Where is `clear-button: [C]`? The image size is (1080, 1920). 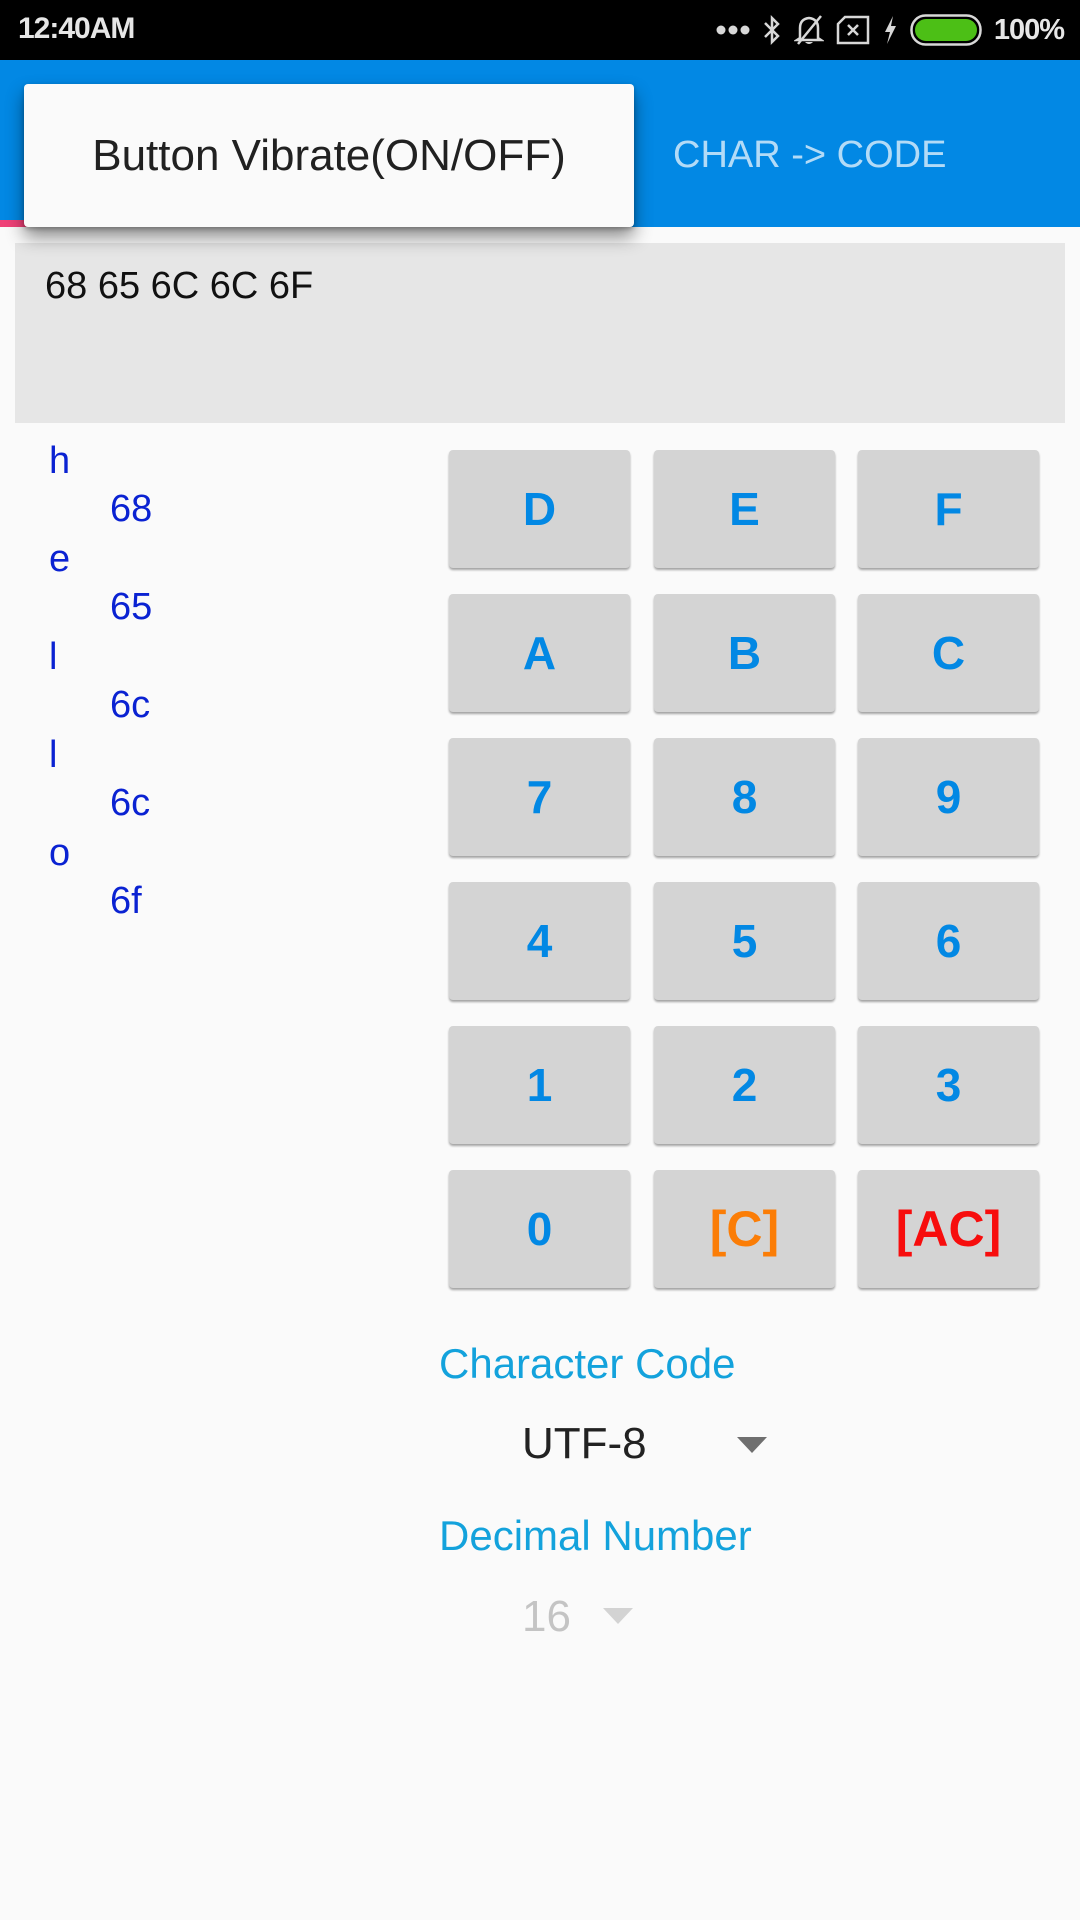 clear-button: [C] is located at coordinates (744, 1229).